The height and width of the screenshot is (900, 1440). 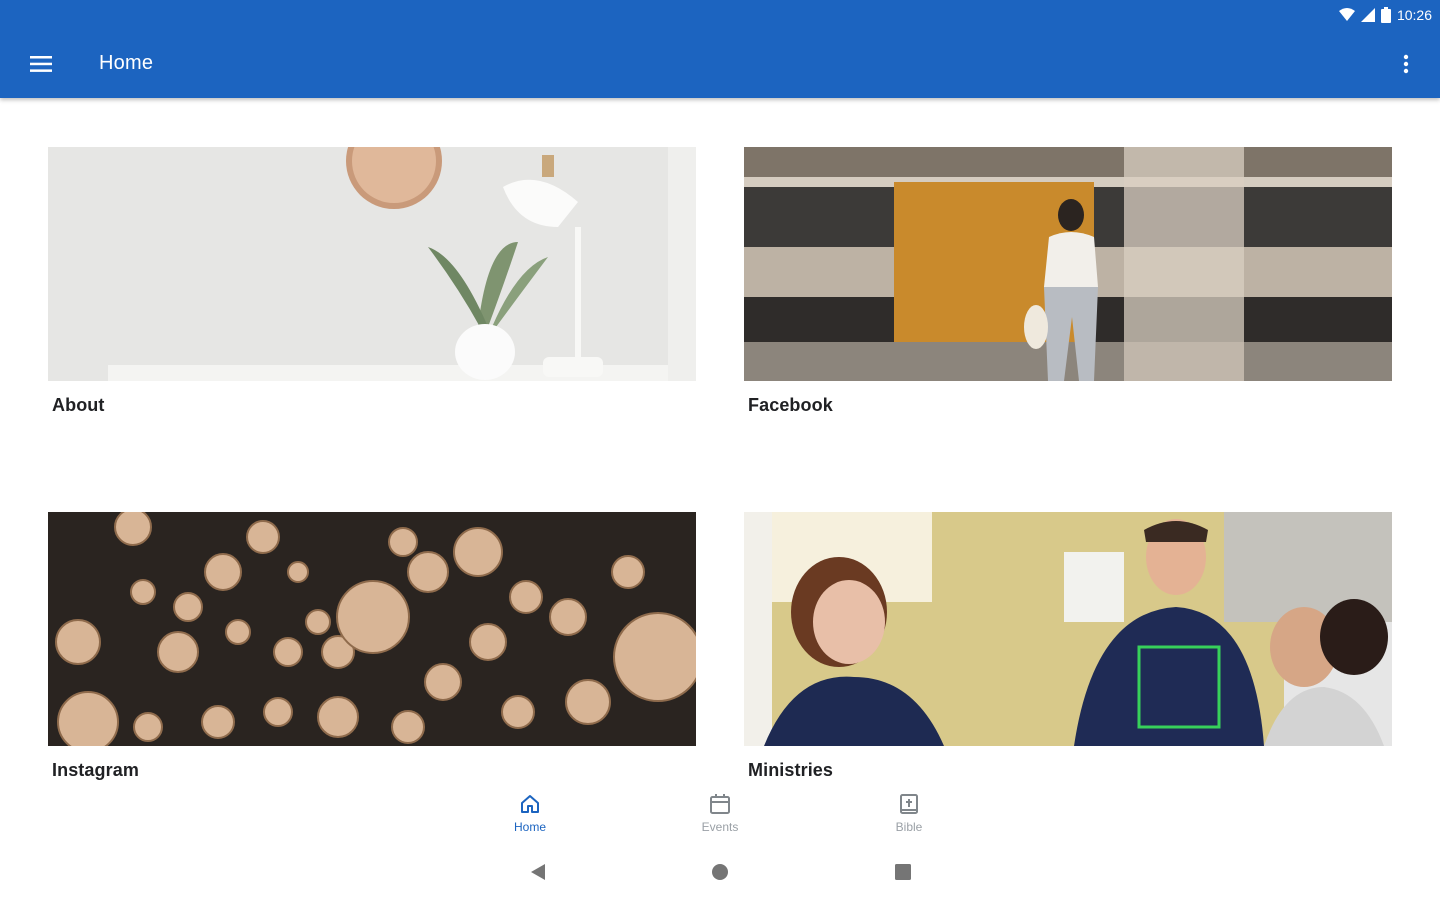 What do you see at coordinates (529, 827) in the screenshot?
I see `nav-label-home: Home` at bounding box center [529, 827].